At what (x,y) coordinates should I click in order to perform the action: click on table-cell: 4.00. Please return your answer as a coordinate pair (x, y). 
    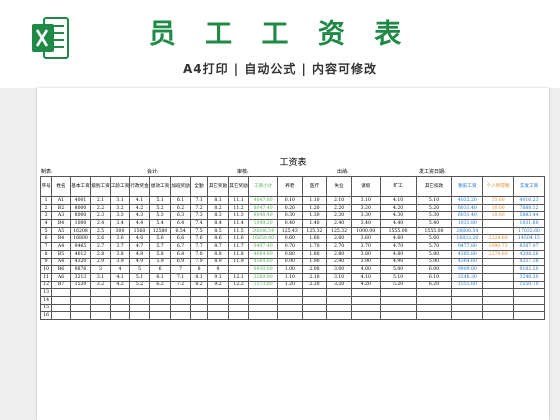
    Looking at the image, I should click on (365, 269).